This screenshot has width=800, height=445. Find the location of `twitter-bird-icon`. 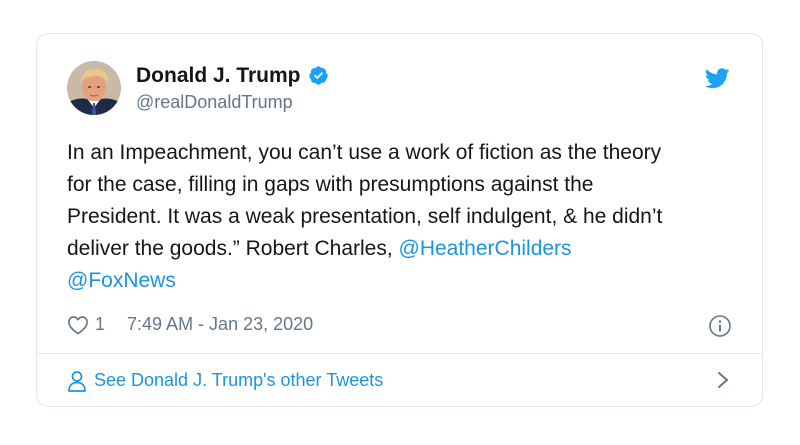

twitter-bird-icon is located at coordinates (717, 78).